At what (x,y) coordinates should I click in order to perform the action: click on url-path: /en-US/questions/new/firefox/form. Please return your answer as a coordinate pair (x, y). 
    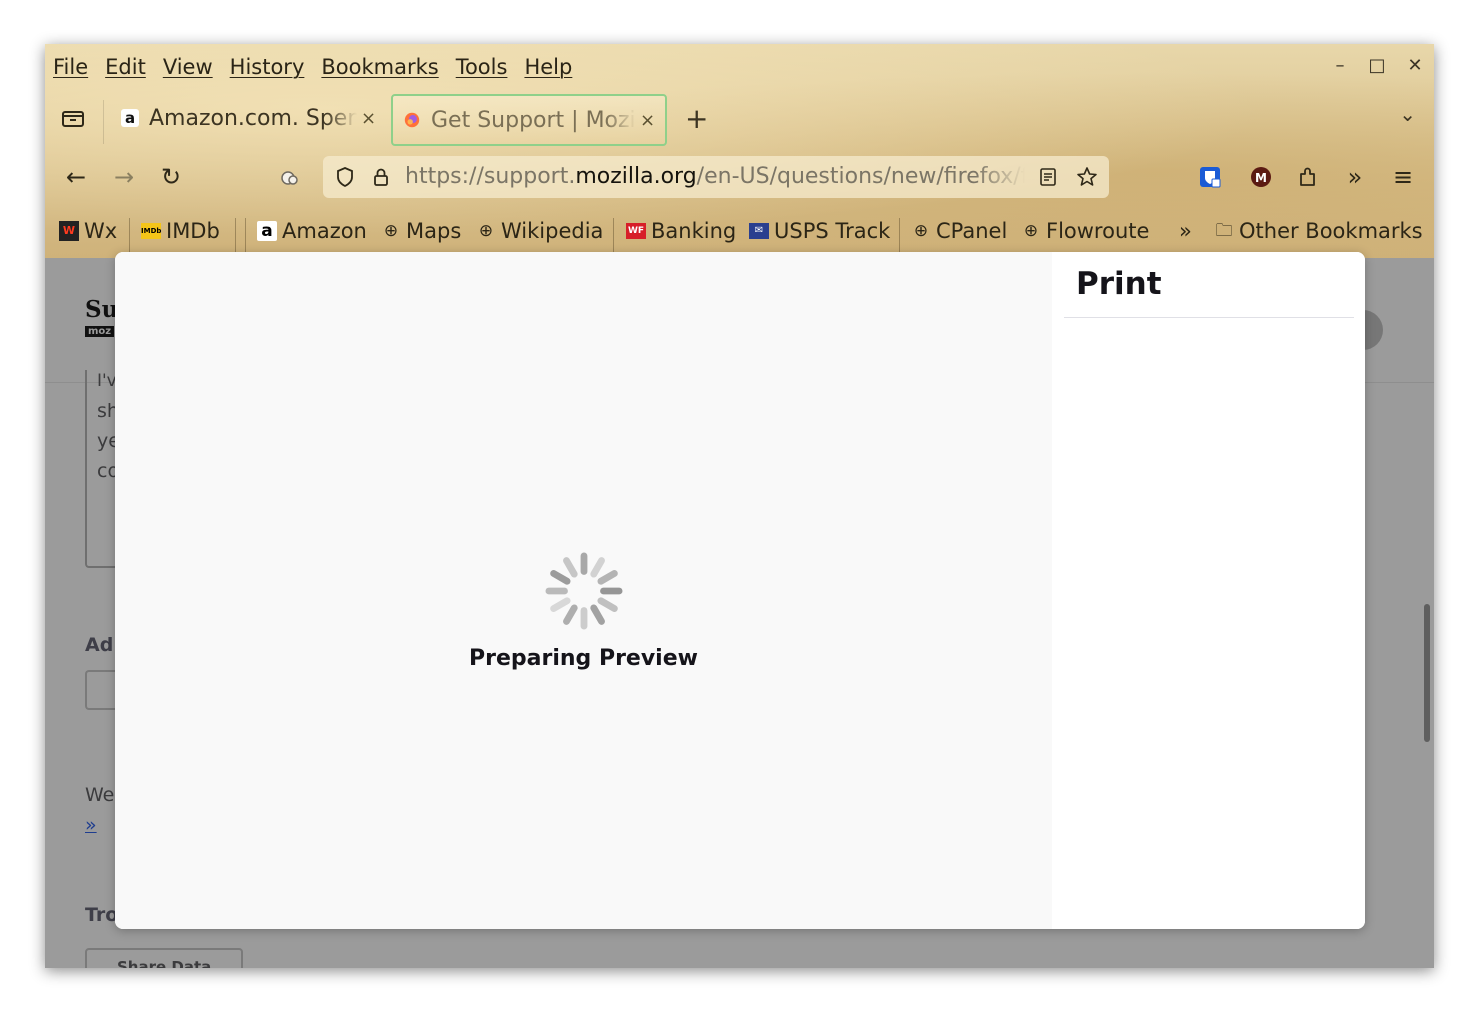
    Looking at the image, I should click on (860, 176).